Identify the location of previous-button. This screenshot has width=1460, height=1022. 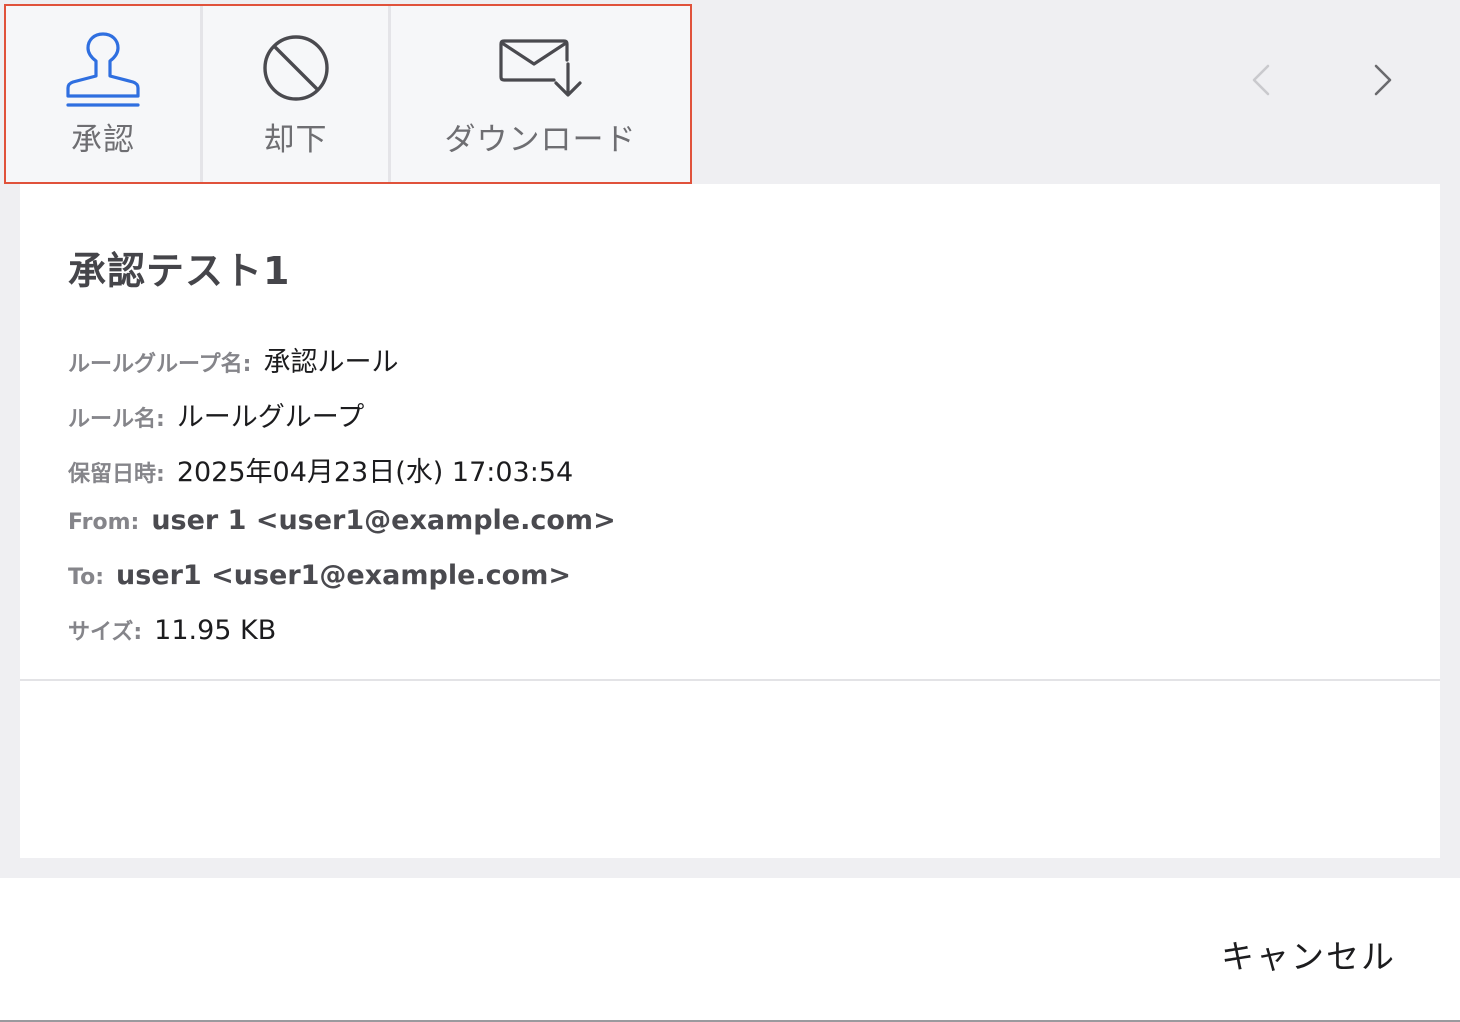
(1262, 82).